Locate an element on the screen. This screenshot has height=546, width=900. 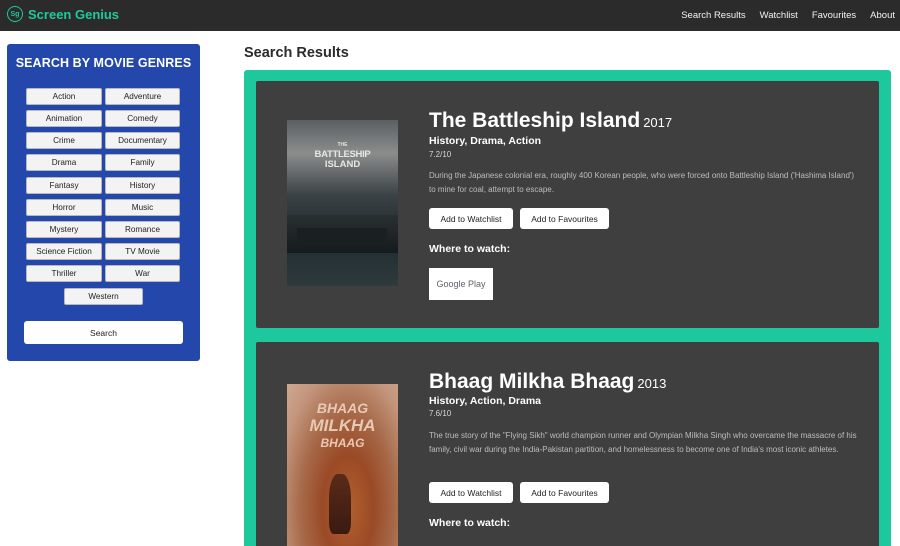
genre-button-war: War is located at coordinates (142, 273).